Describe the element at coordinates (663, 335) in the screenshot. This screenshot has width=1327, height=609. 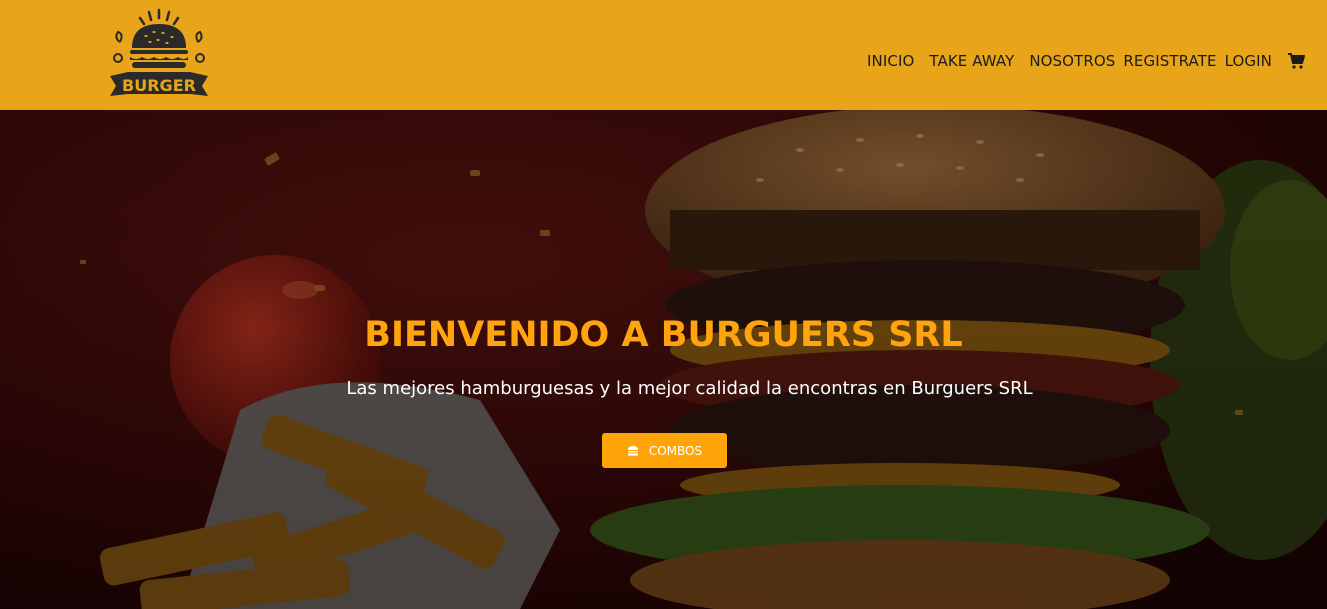
I see `hero-title: BIENVENIDO A BURGUERS SRL` at that location.